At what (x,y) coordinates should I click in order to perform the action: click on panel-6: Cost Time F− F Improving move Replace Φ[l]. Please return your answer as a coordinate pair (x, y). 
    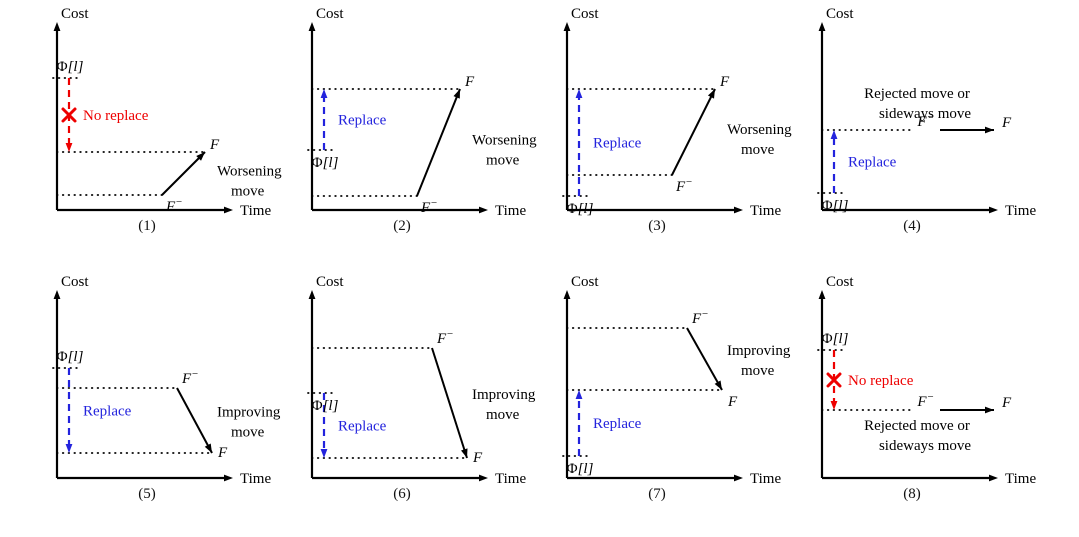
    Looking at the image, I should click on (406, 393).